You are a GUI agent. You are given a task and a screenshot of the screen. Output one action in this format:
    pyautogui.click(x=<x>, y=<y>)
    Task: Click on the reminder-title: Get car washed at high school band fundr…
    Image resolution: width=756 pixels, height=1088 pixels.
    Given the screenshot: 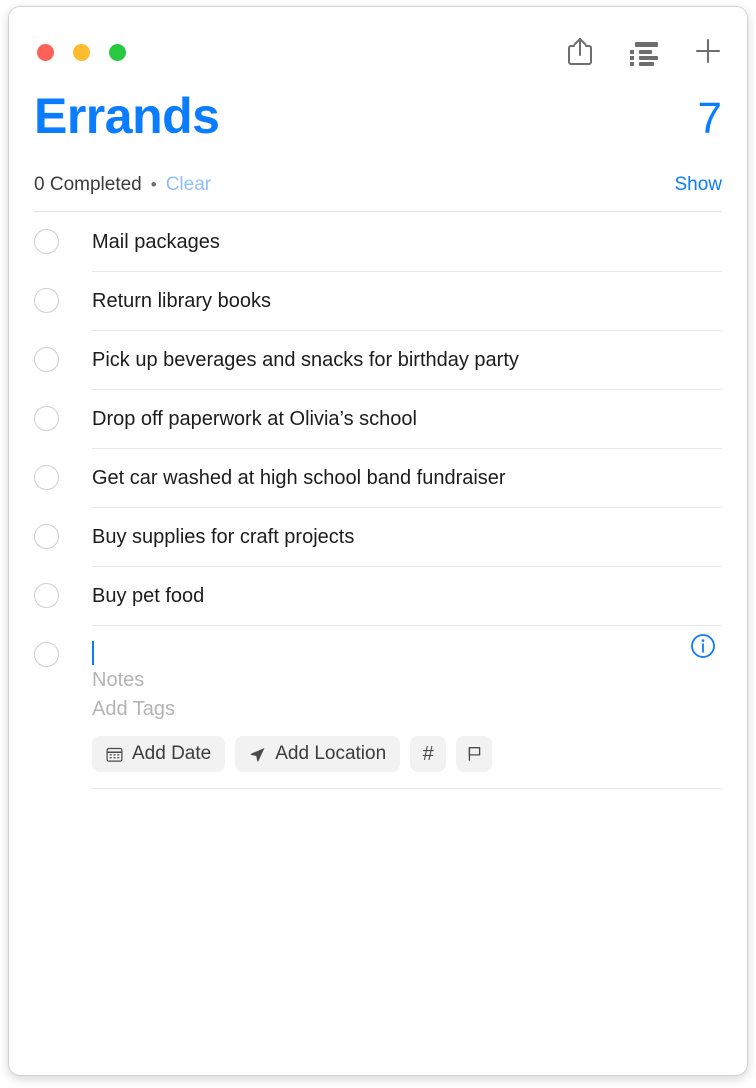 What is the action you would take?
    pyautogui.click(x=299, y=478)
    